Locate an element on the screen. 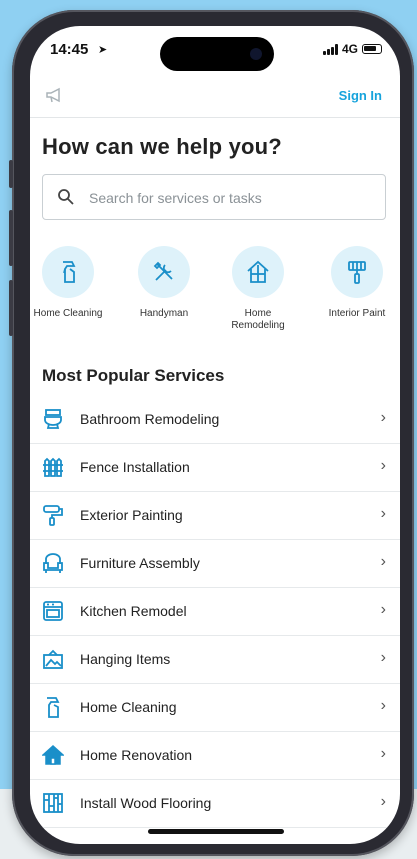 This screenshot has height=859, width=417. category-label: Home Remodeling is located at coordinates (258, 319).